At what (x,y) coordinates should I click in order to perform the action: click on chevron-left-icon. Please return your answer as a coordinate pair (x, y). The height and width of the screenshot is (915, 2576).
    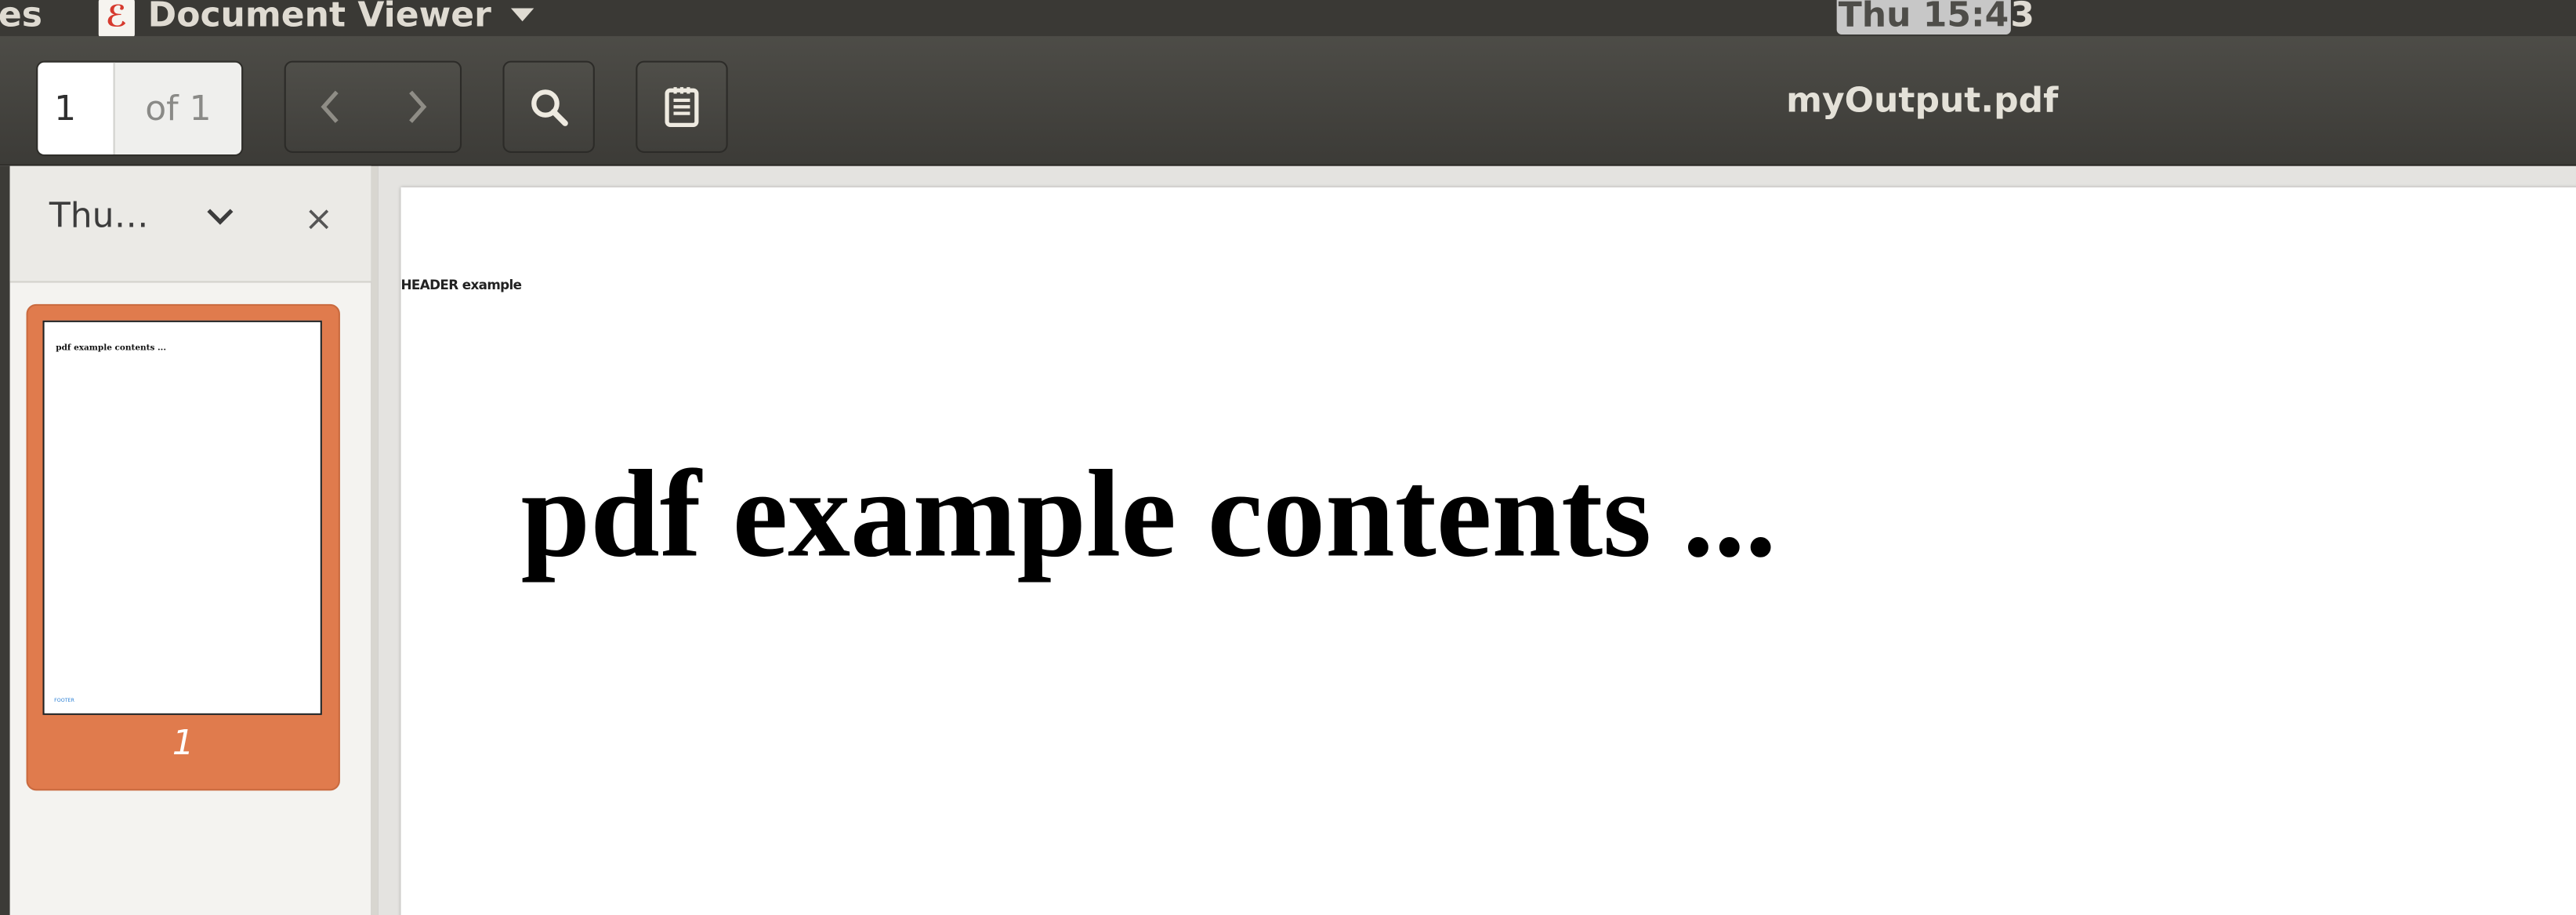
    Looking at the image, I should click on (329, 106).